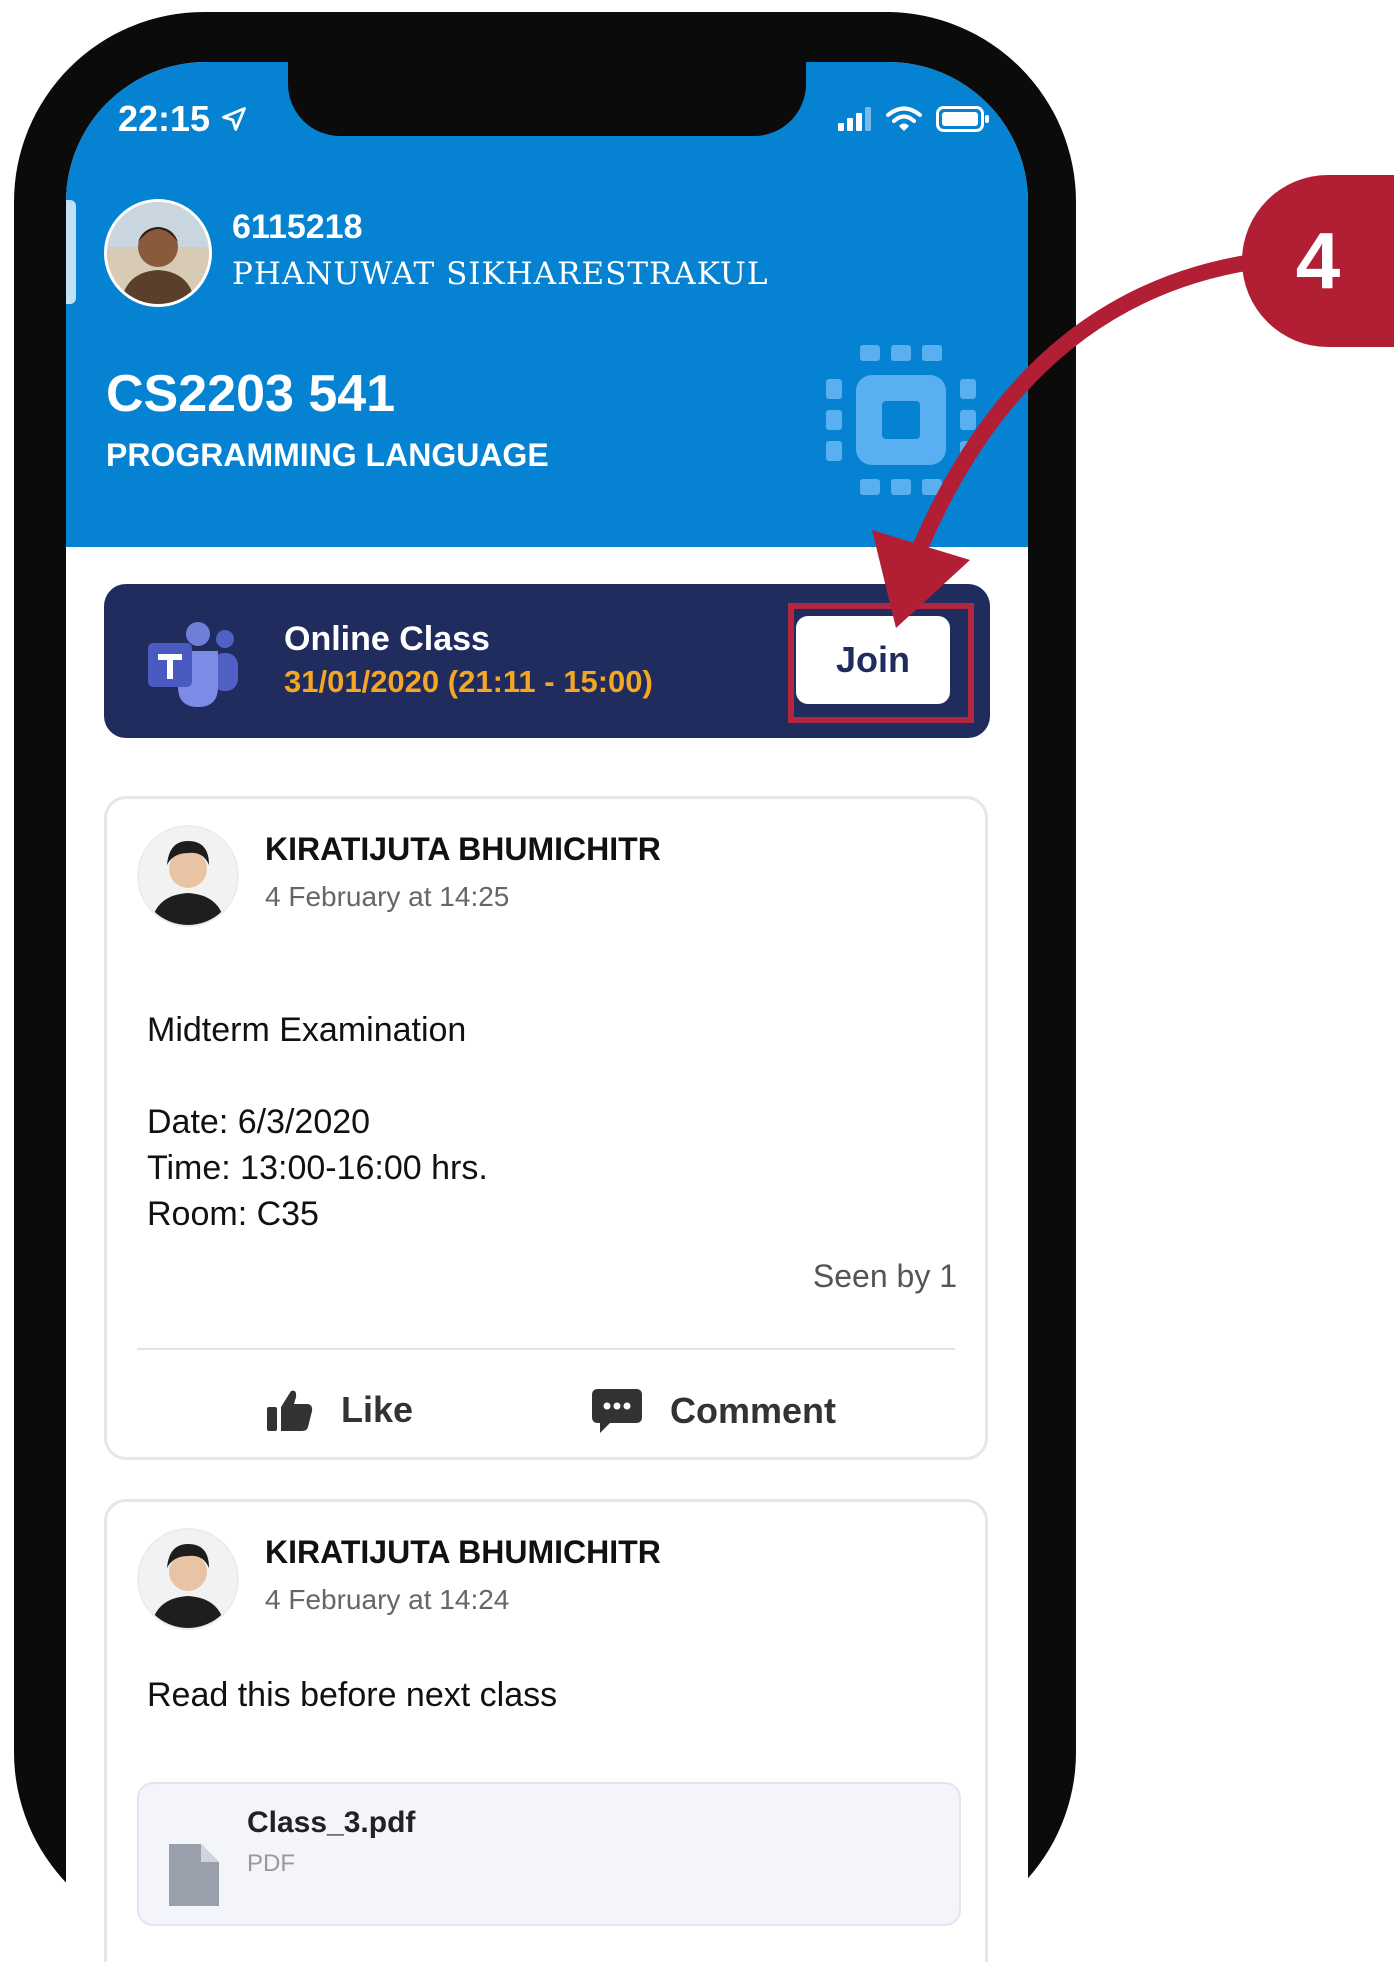 The image size is (1394, 1962). I want to click on step-number-badge: 4, so click(1318, 261).